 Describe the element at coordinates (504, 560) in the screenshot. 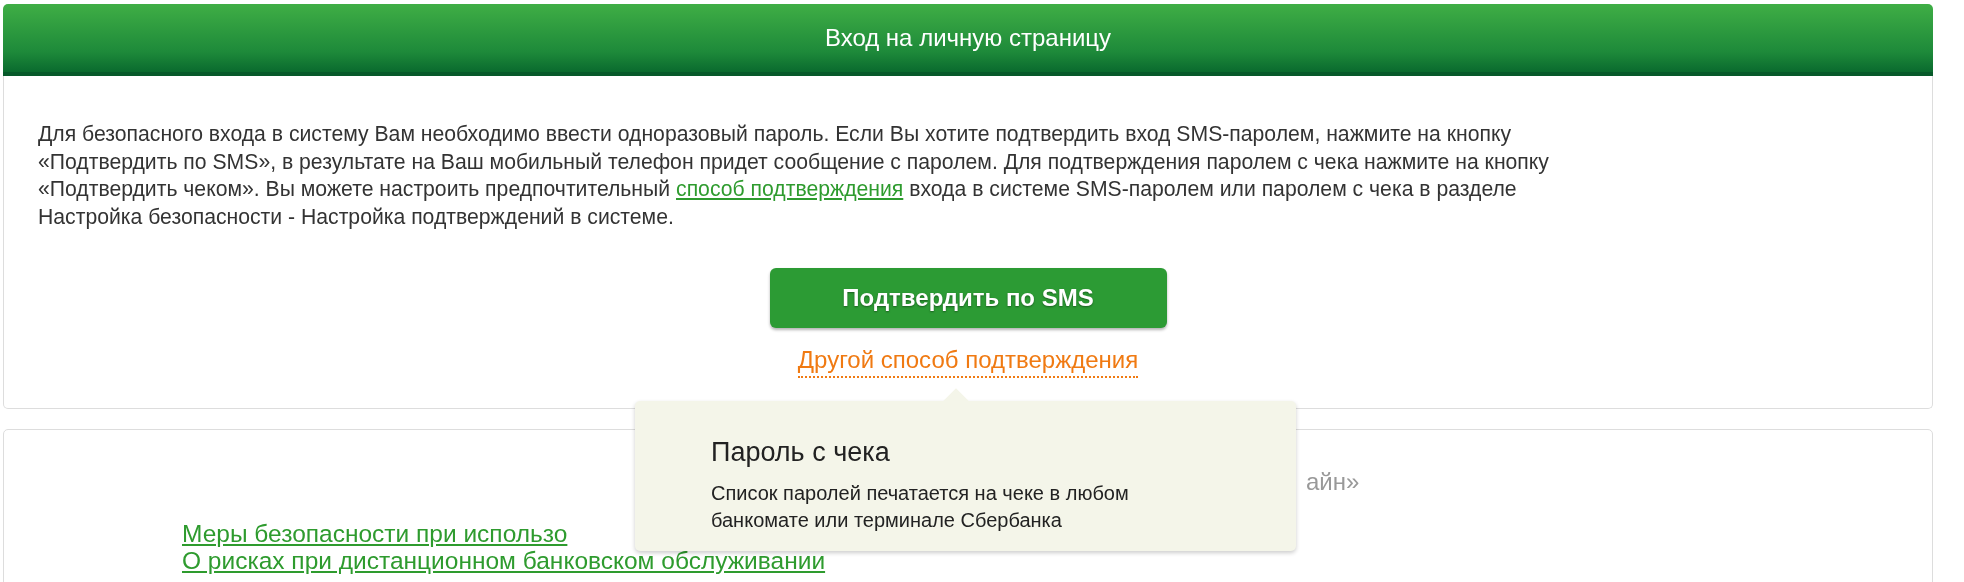

I see `info-link: О рисках при дистанционном банковском обслуживании` at that location.